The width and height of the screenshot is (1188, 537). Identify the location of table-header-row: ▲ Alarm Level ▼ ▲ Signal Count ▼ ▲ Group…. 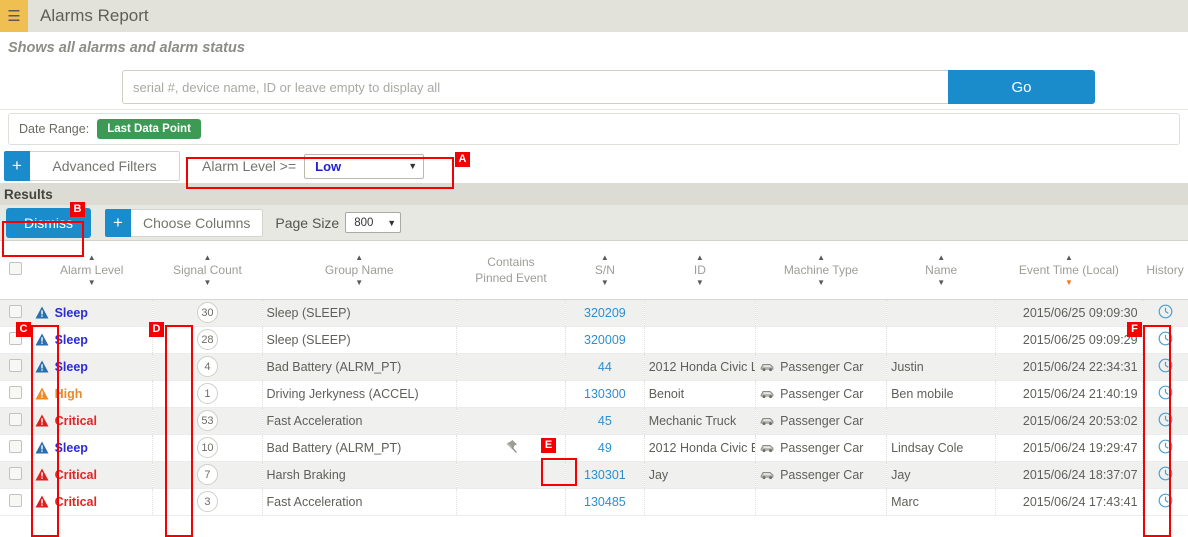
(594, 270).